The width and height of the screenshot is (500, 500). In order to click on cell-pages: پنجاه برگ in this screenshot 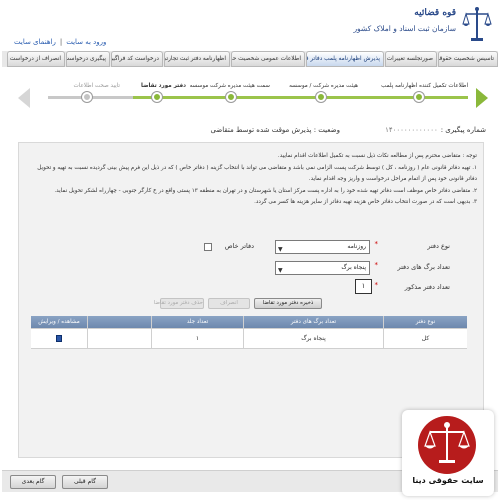, I will do `click(313, 338)`.